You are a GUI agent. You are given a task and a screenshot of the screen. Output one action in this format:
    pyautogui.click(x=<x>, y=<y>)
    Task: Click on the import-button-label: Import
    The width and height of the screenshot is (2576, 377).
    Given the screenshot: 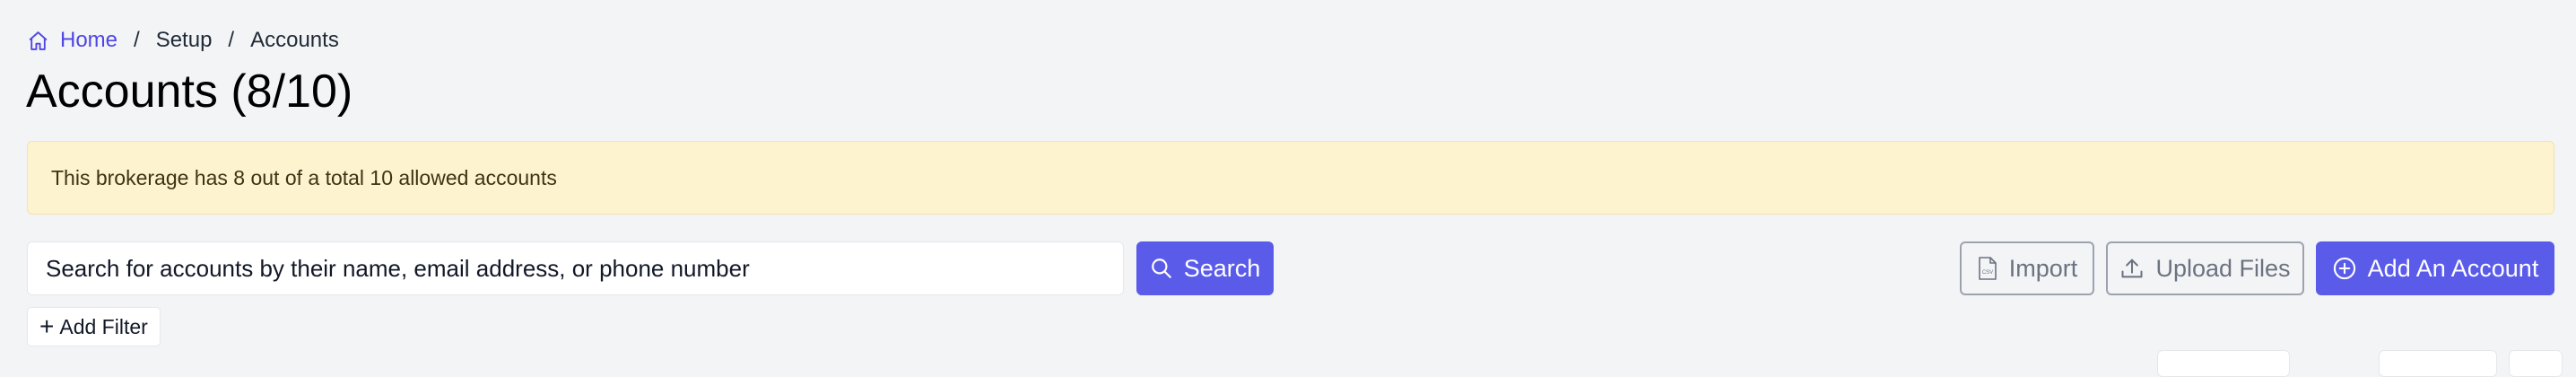 What is the action you would take?
    pyautogui.click(x=2043, y=268)
    